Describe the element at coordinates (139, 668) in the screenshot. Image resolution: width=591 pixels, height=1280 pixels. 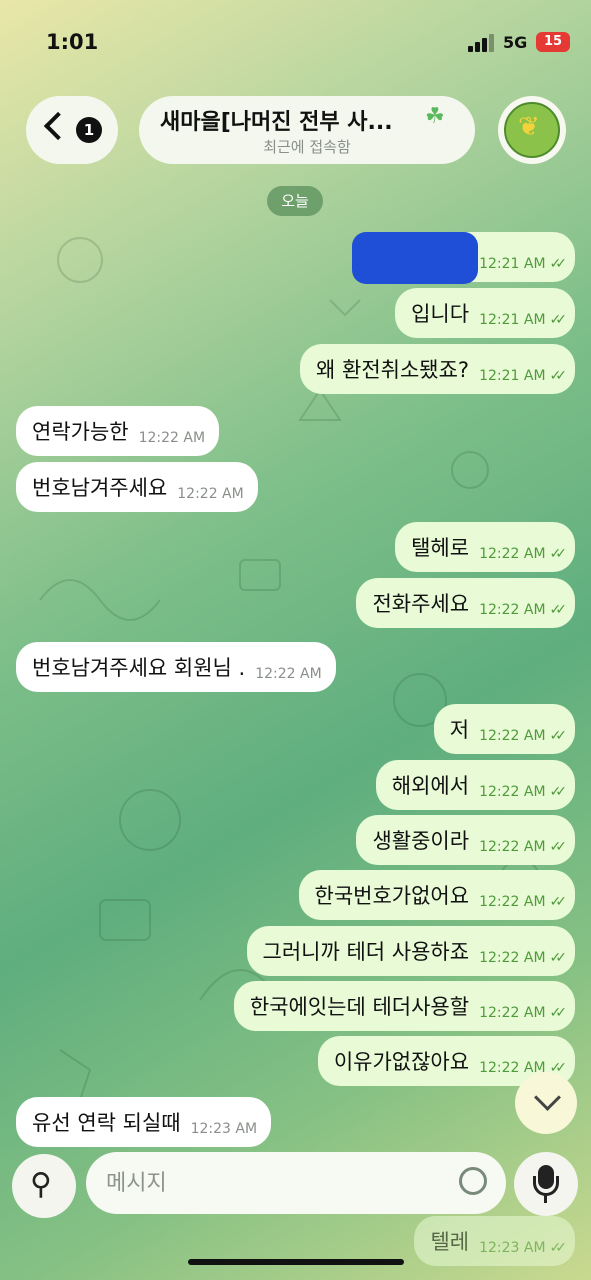
I see `message-text: 번호남겨주세요 회원님 .` at that location.